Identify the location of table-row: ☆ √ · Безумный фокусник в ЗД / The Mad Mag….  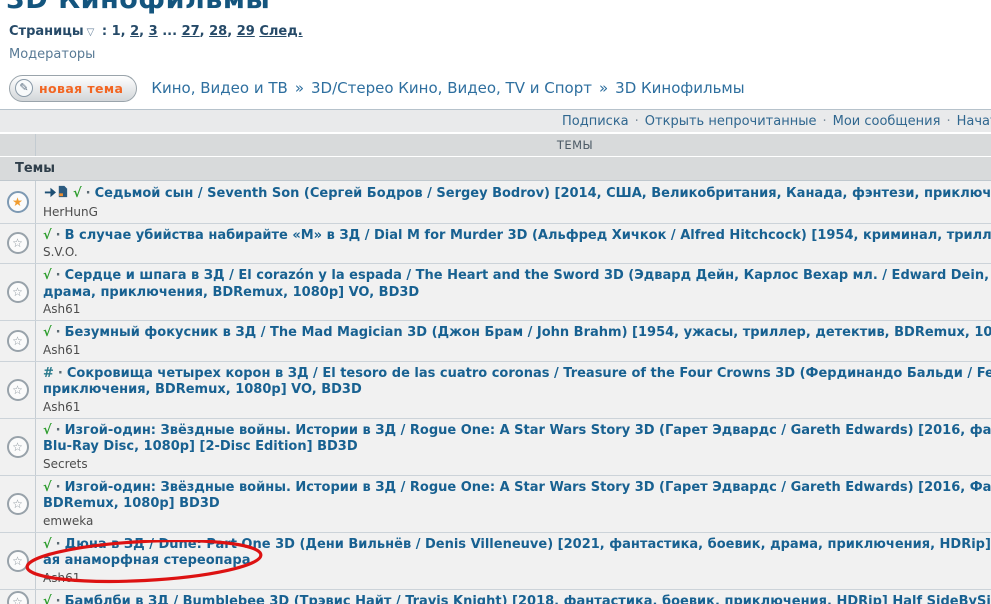
(495, 341).